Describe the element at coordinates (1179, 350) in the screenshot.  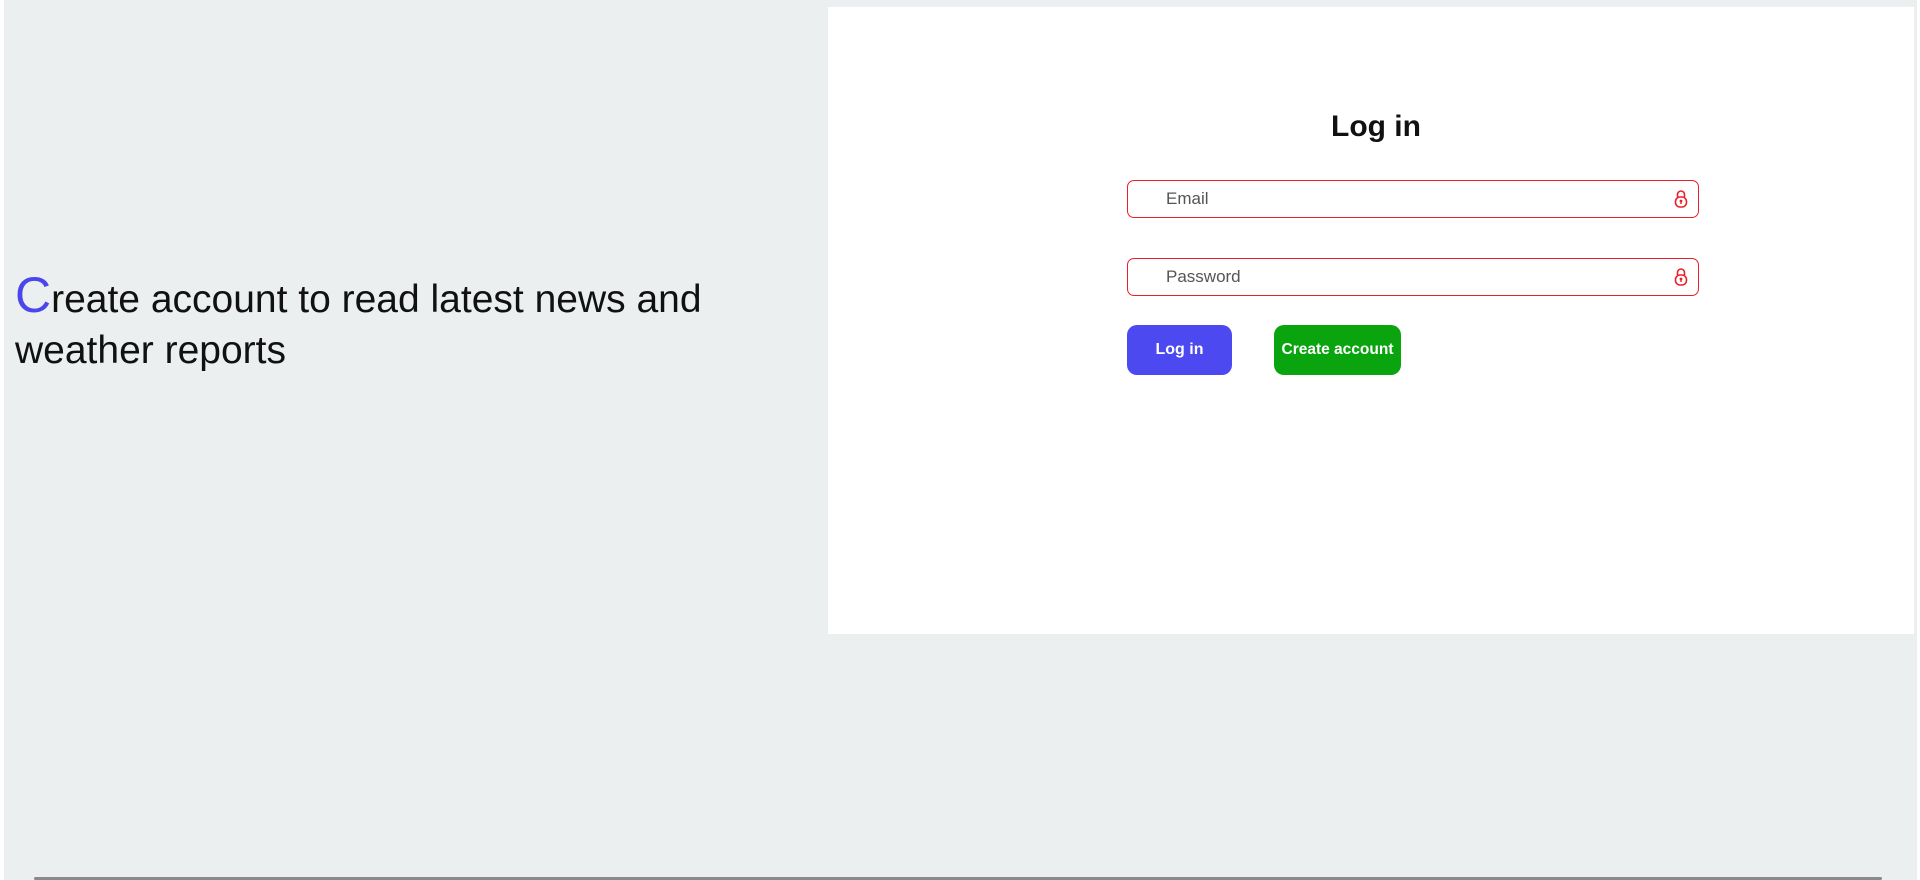
I see `login-button: Log in` at that location.